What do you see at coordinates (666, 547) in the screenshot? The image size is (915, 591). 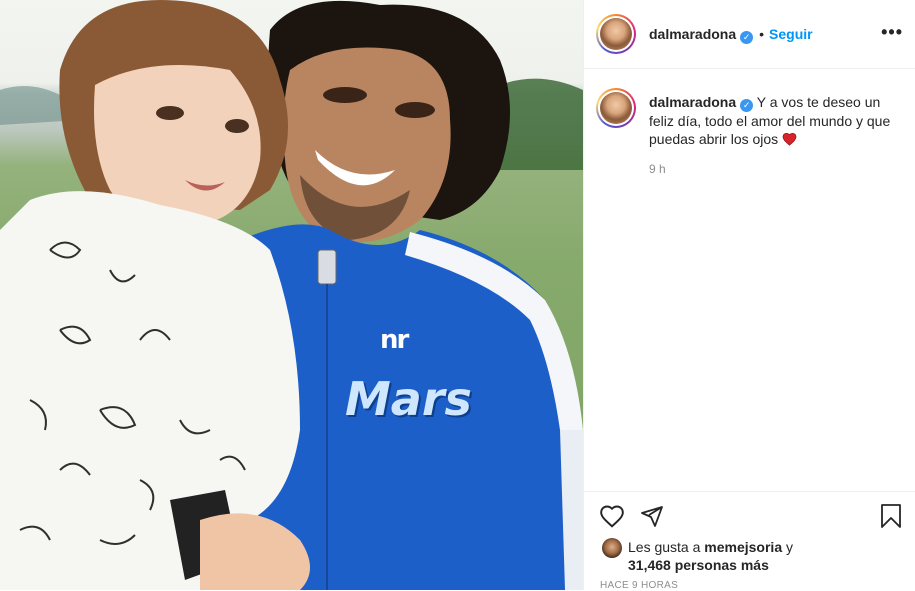 I see `likes-prefix: Les gusta a` at bounding box center [666, 547].